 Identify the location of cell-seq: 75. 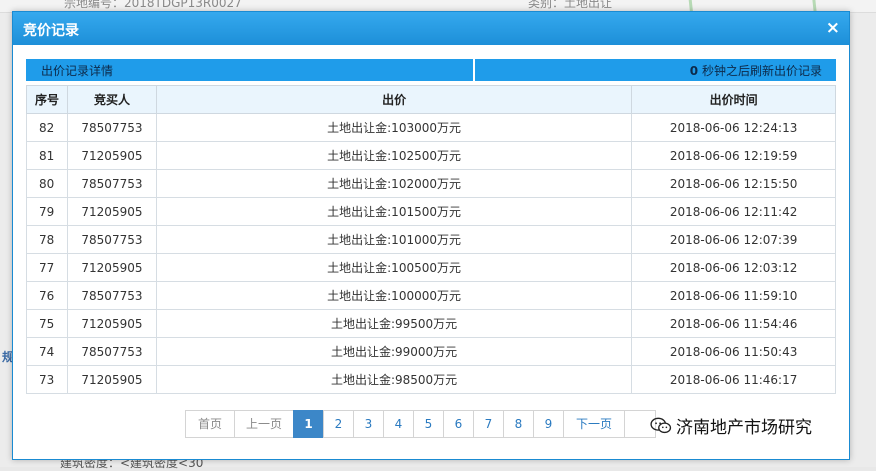
(47, 323).